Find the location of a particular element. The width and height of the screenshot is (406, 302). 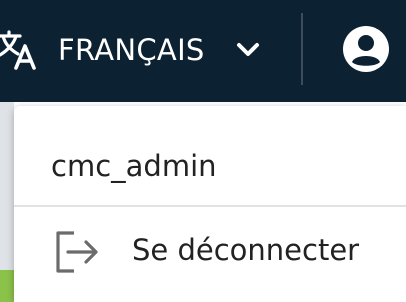

translate-icon is located at coordinates (19, 50).